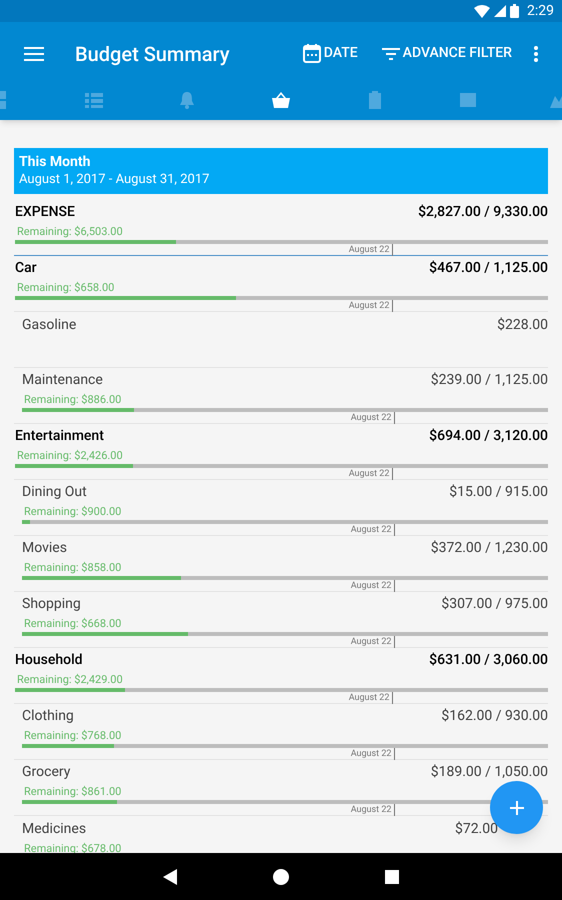 The width and height of the screenshot is (562, 900). What do you see at coordinates (540, 11) in the screenshot?
I see `clock-time: 2:29` at bounding box center [540, 11].